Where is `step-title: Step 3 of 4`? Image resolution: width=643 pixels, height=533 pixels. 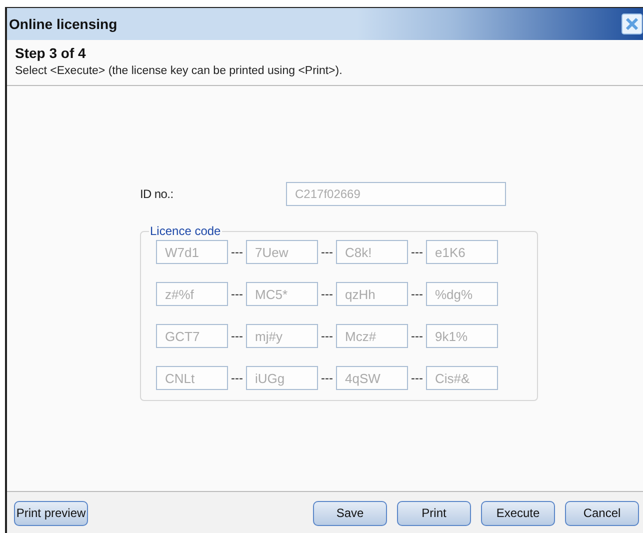
step-title: Step 3 of 4 is located at coordinates (51, 53).